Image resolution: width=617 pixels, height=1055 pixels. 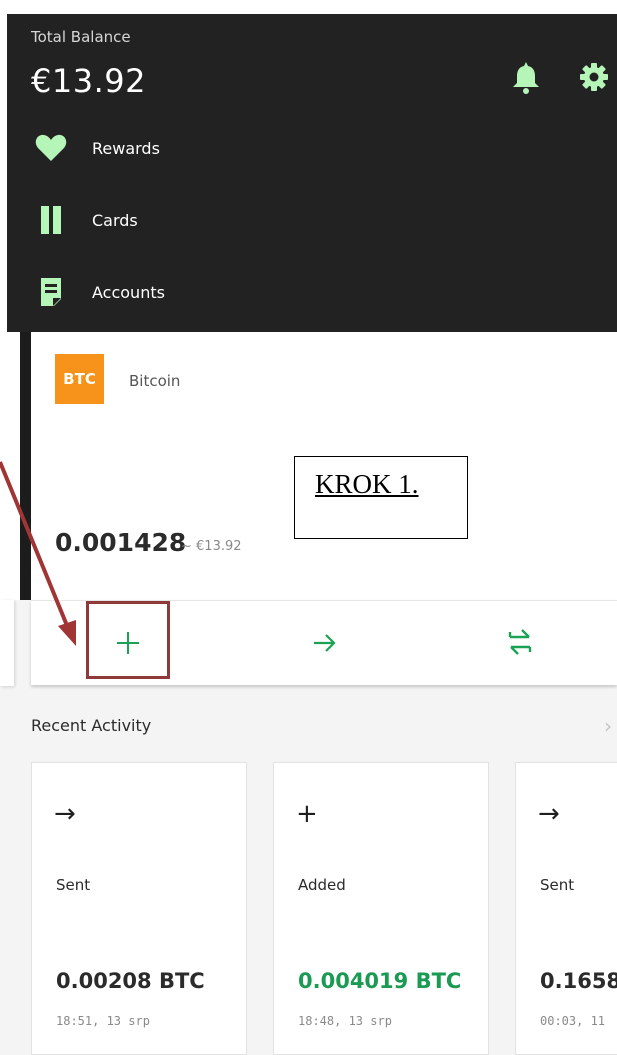 What do you see at coordinates (81, 37) in the screenshot?
I see `total-balance-label: Total Balance` at bounding box center [81, 37].